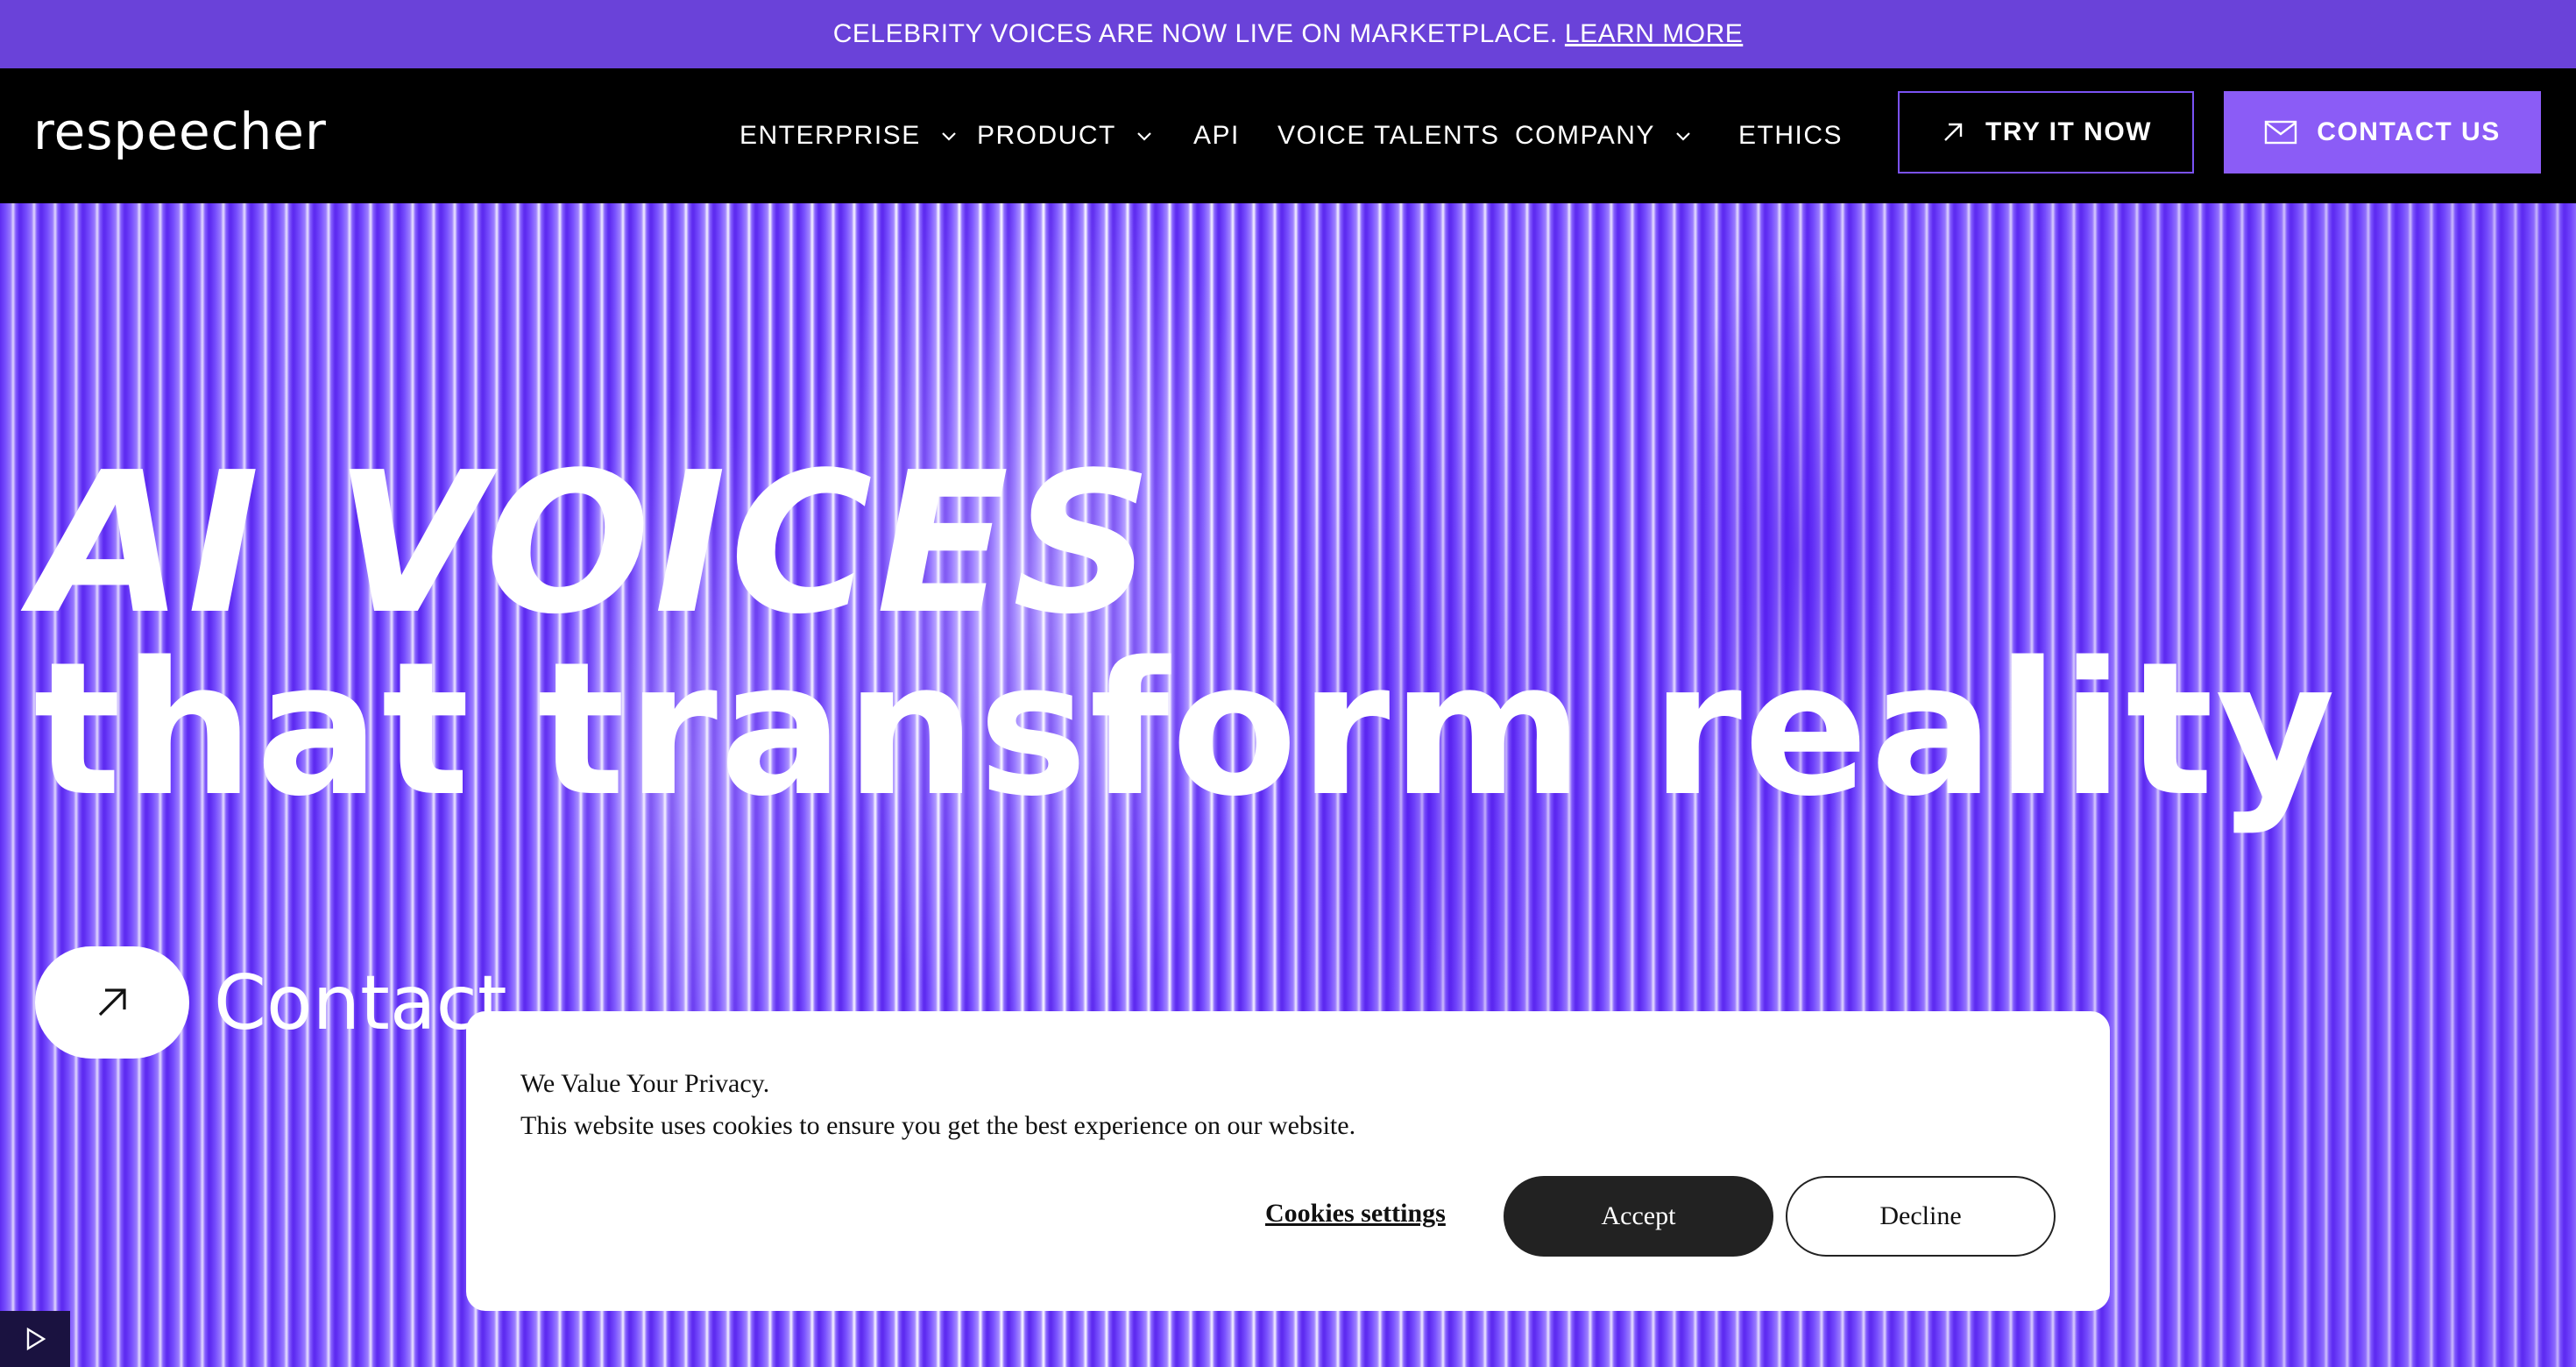 The width and height of the screenshot is (2576, 1367). Describe the element at coordinates (2068, 132) in the screenshot. I see `try-it-now-label: TRY IT NOW` at that location.